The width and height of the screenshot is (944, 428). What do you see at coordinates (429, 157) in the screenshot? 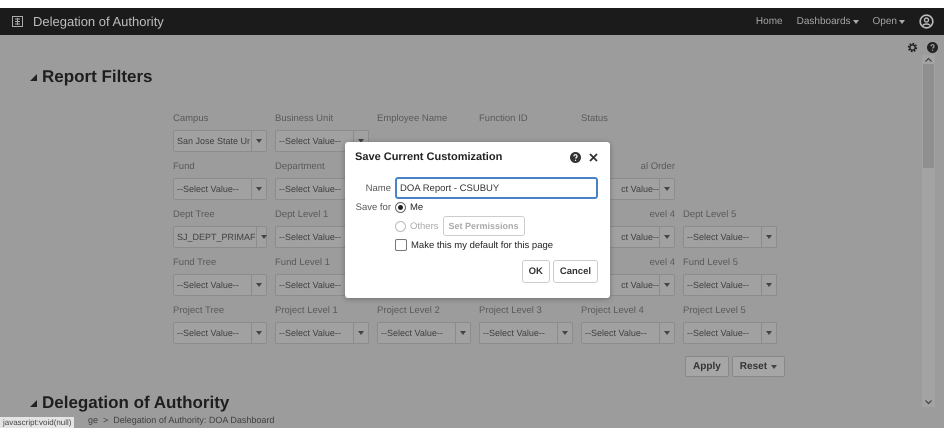
I see `dialog-title: Save Current Customization` at bounding box center [429, 157].